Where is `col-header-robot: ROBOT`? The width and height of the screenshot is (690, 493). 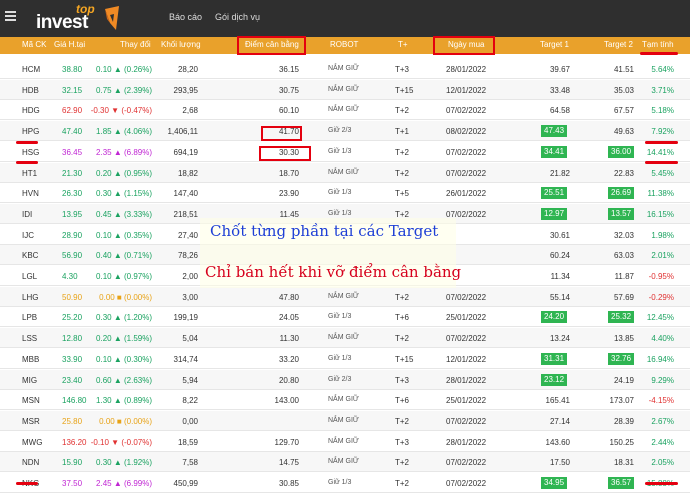 col-header-robot: ROBOT is located at coordinates (344, 44).